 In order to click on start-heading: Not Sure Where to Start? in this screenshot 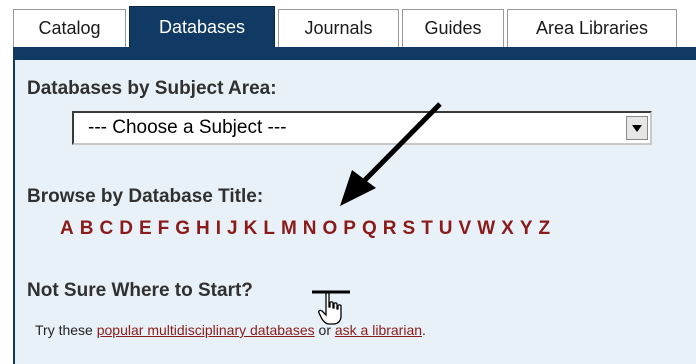, I will do `click(140, 290)`.